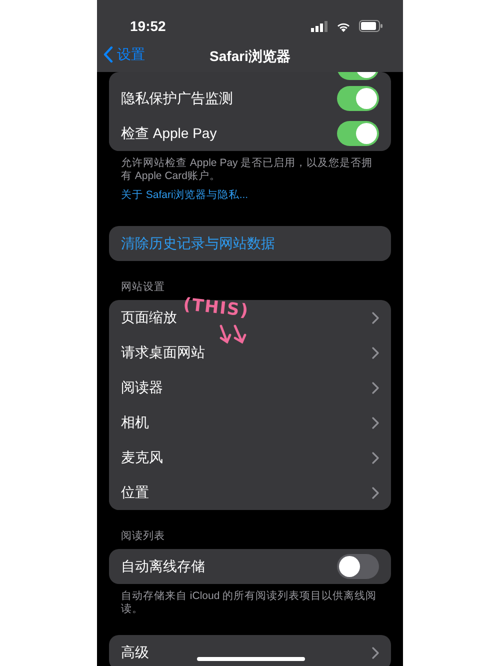  Describe the element at coordinates (142, 457) in the screenshot. I see `row-label: 麦克风` at that location.